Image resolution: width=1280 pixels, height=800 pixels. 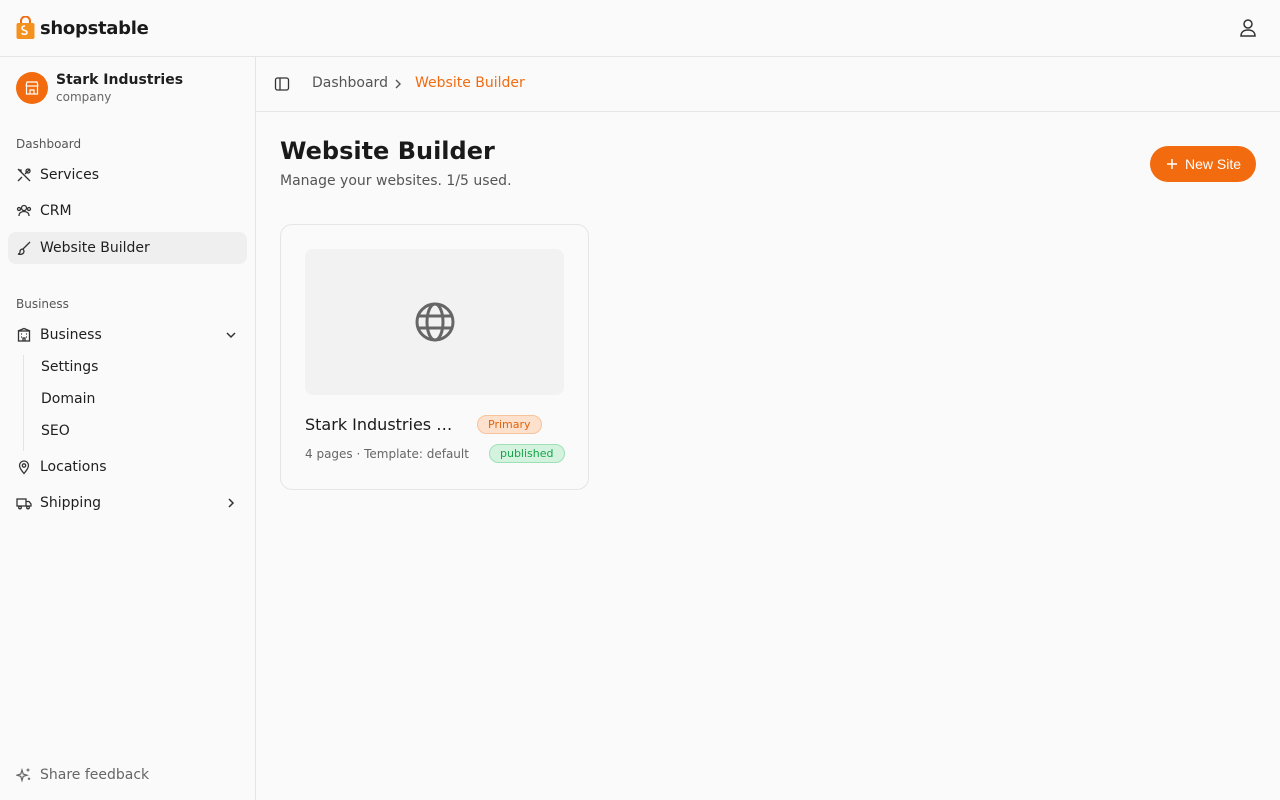 What do you see at coordinates (69, 367) in the screenshot?
I see `sidebar-subitem-settings: Settings` at bounding box center [69, 367].